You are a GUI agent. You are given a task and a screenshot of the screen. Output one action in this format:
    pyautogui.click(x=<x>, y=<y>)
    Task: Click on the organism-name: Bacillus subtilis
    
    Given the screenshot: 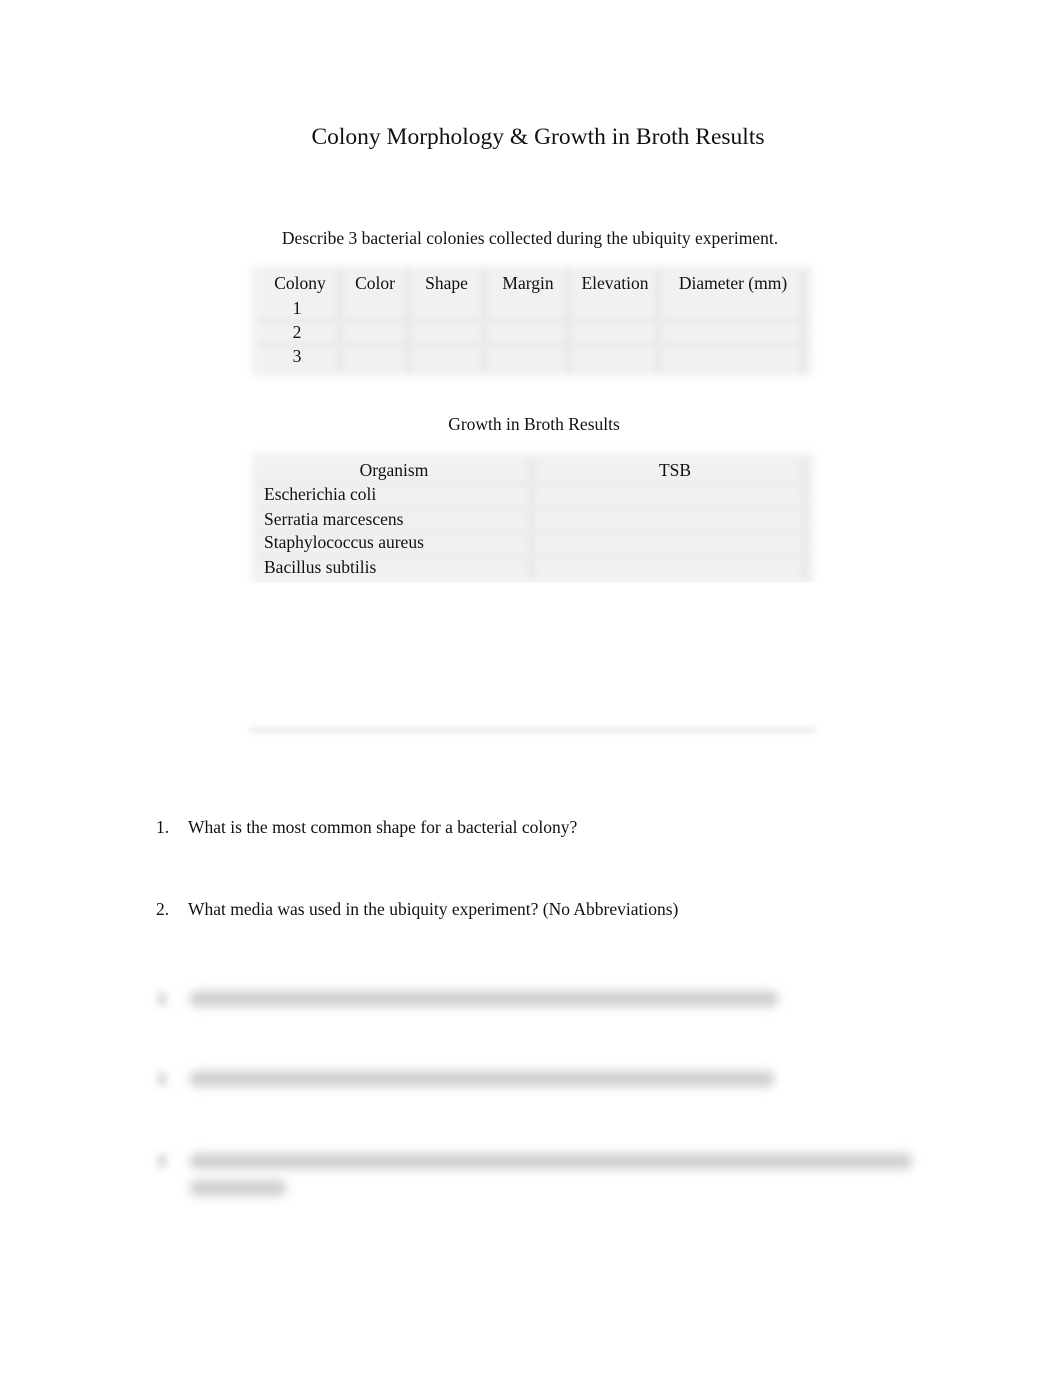 What is the action you would take?
    pyautogui.click(x=320, y=567)
    